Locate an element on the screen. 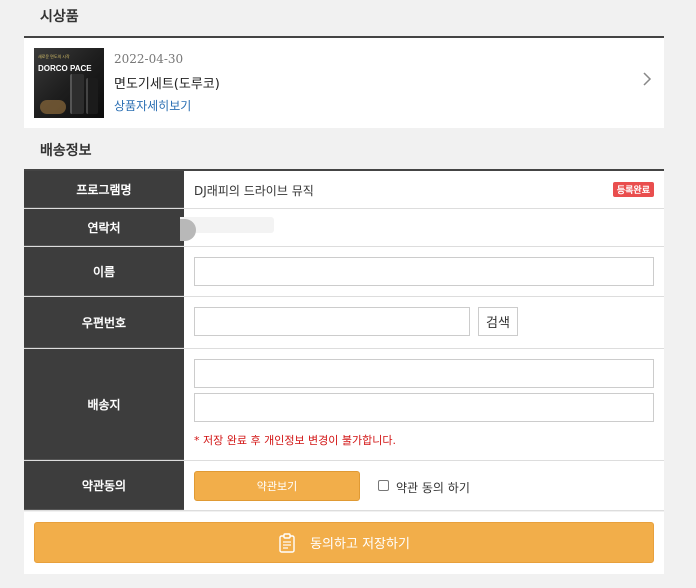 The height and width of the screenshot is (588, 696). save-area: 동의하고 저장하기 is located at coordinates (344, 543).